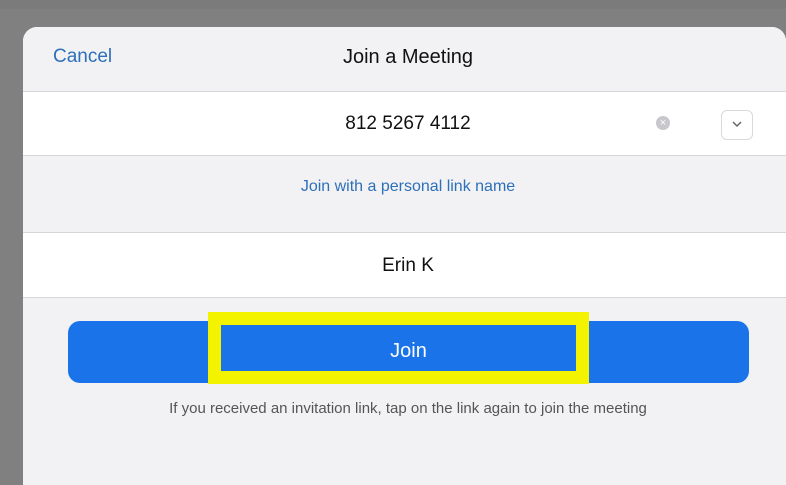 The height and width of the screenshot is (485, 786). I want to click on page-title: Join a Meeting, so click(408, 57).